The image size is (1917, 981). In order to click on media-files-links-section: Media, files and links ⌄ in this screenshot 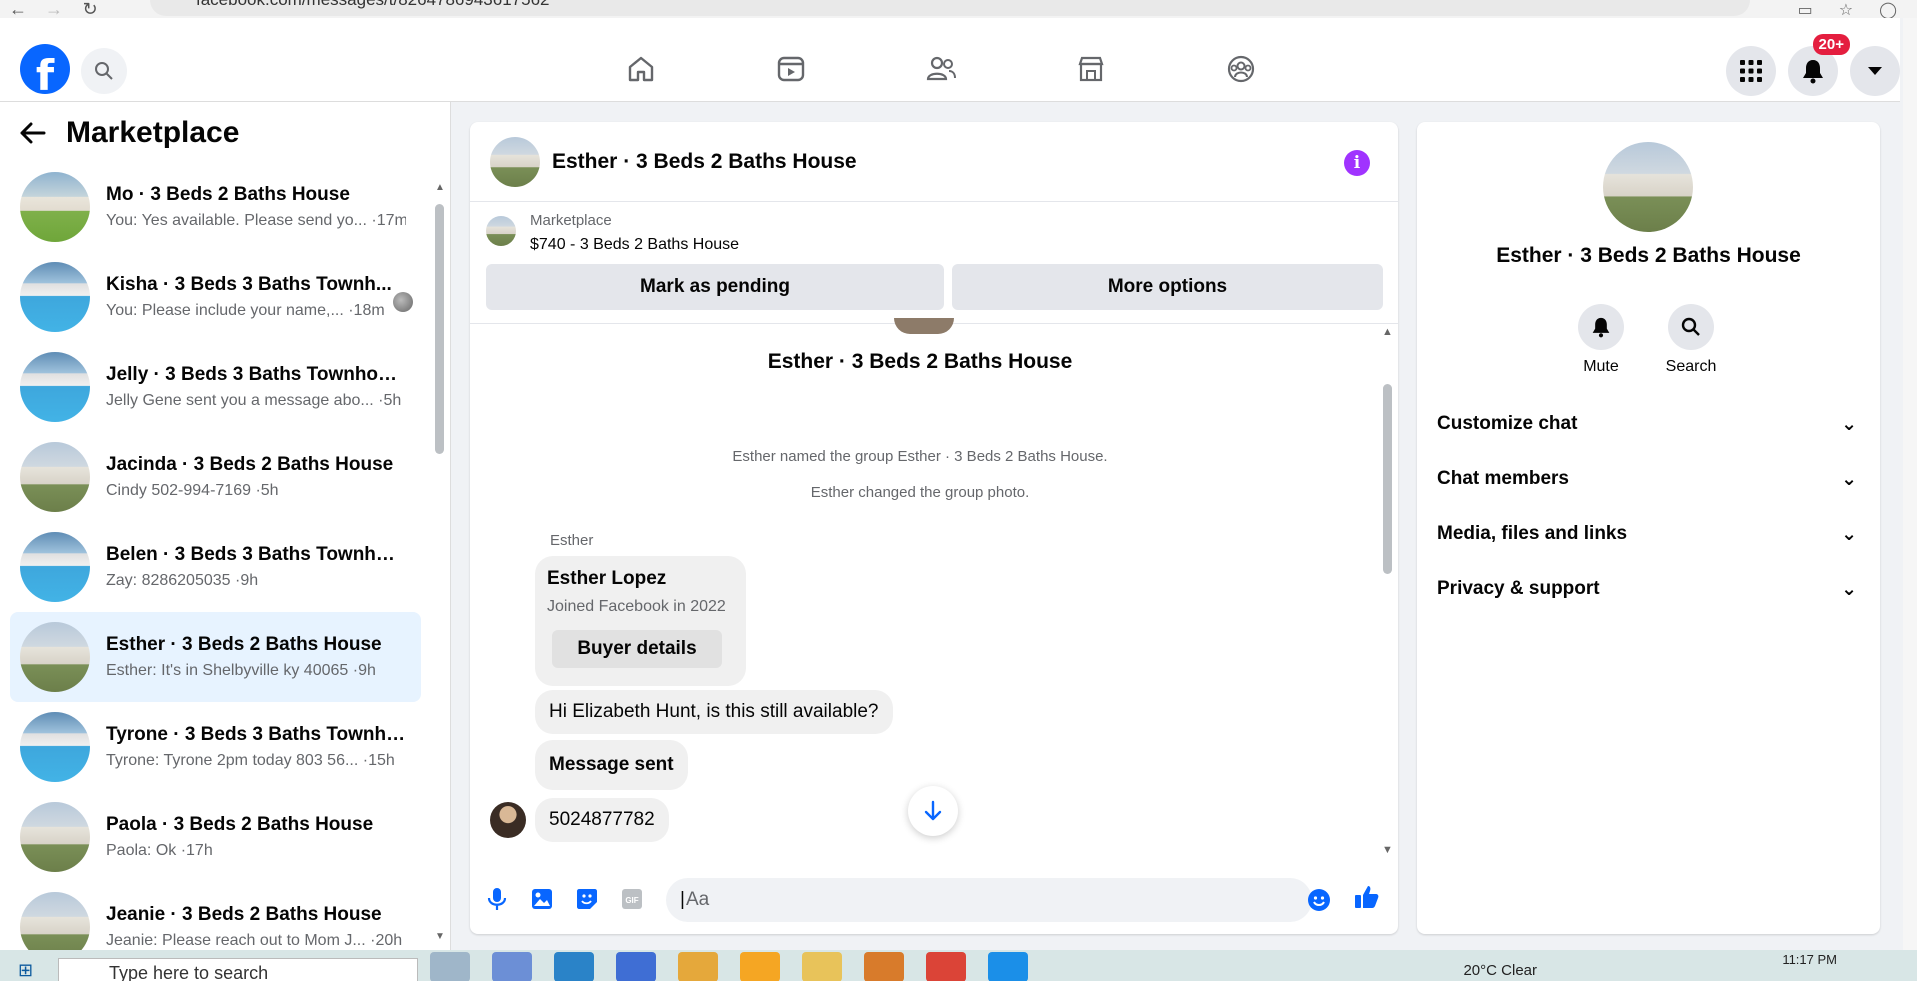, I will do `click(1647, 534)`.